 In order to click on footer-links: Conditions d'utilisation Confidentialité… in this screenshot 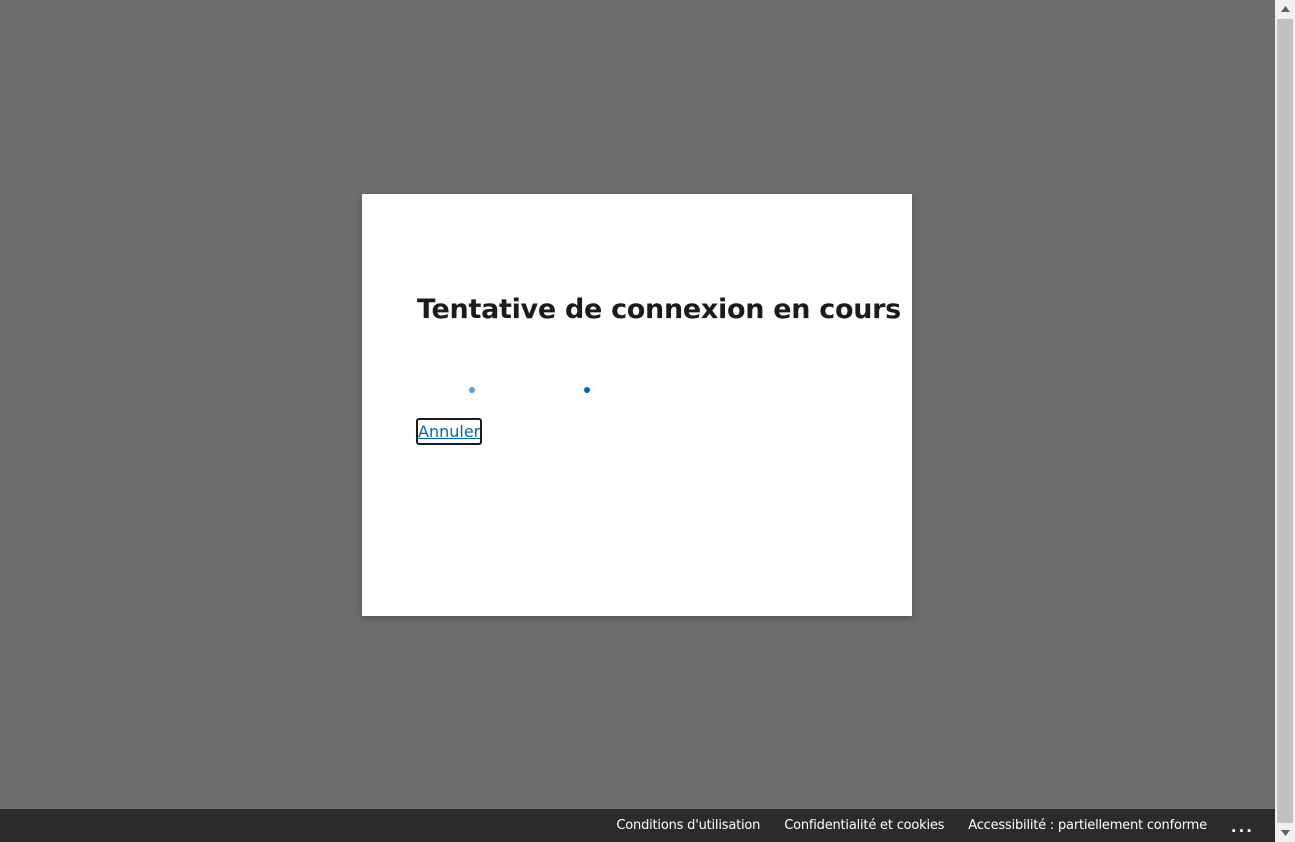, I will do `click(923, 825)`.